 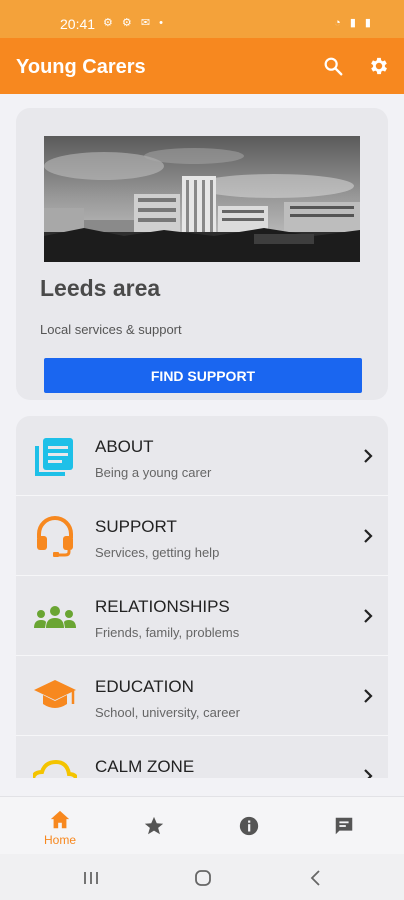 What do you see at coordinates (55, 694) in the screenshot?
I see `graduation-cap-icon` at bounding box center [55, 694].